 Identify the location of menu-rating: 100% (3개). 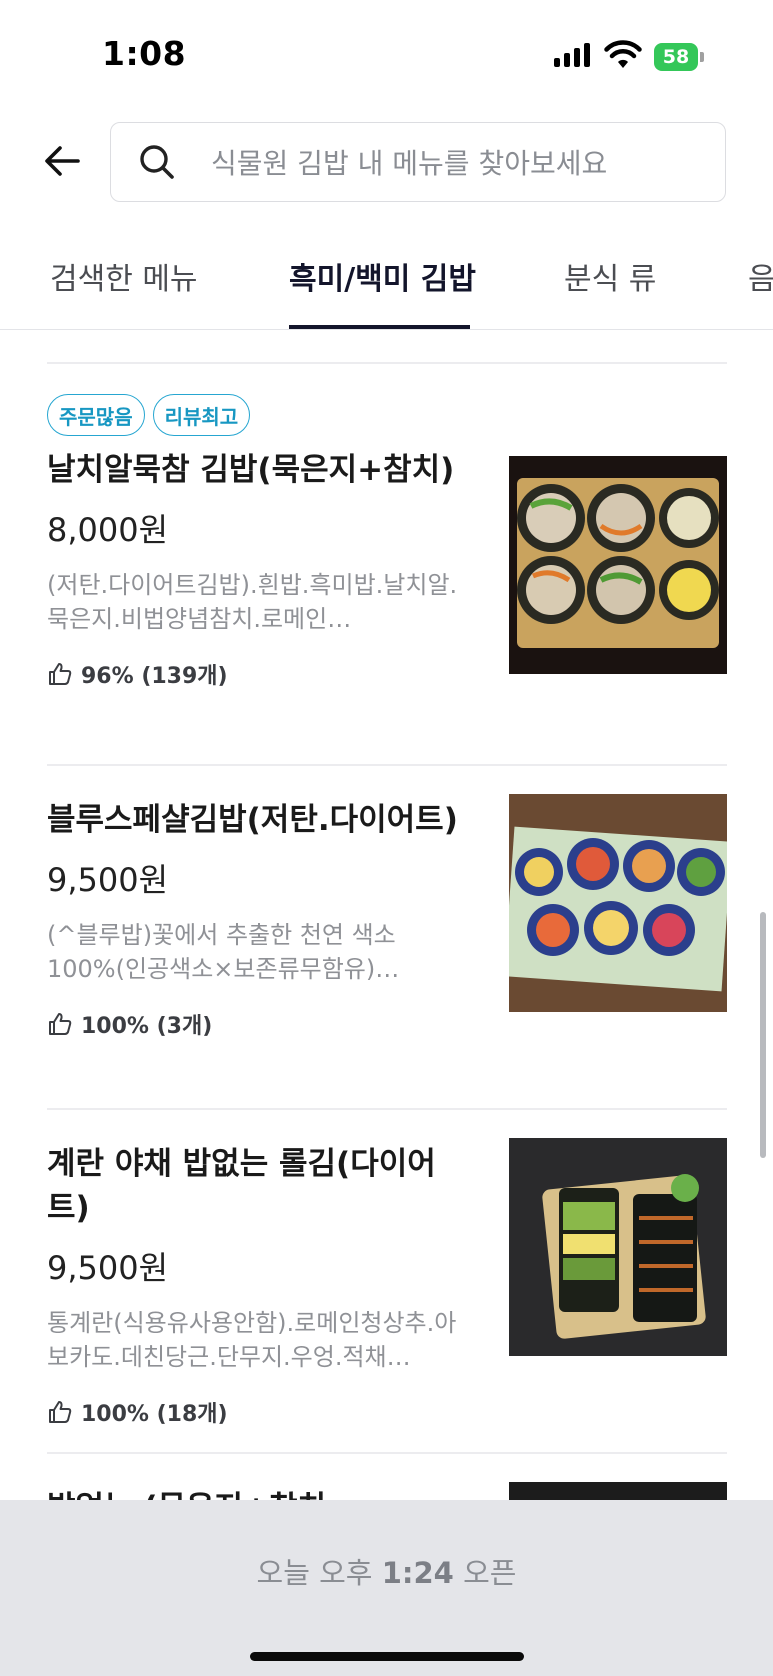
(387, 1024).